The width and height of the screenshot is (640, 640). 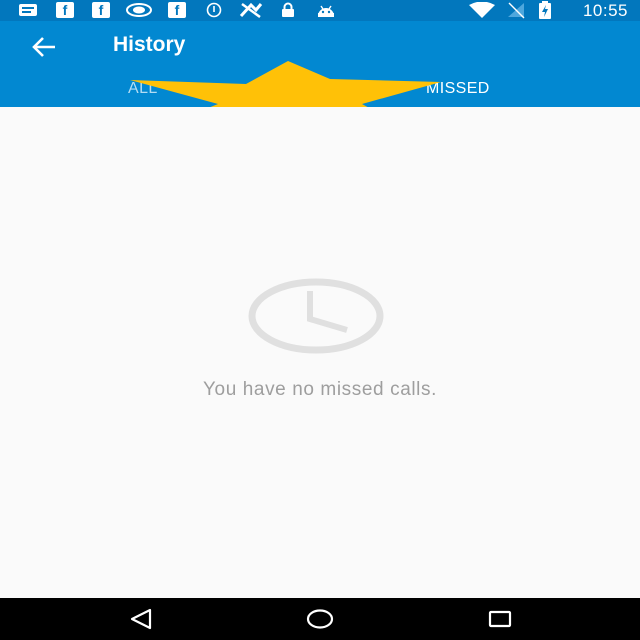 I want to click on back-button, so click(x=44, y=47).